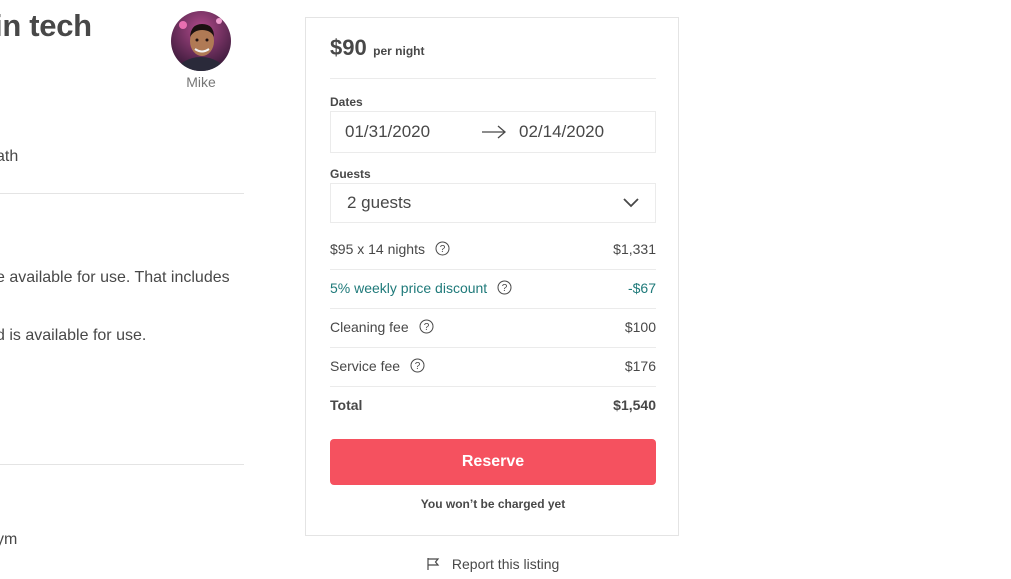  Describe the element at coordinates (379, 202) in the screenshot. I see `guests-value: 2 guests` at that location.